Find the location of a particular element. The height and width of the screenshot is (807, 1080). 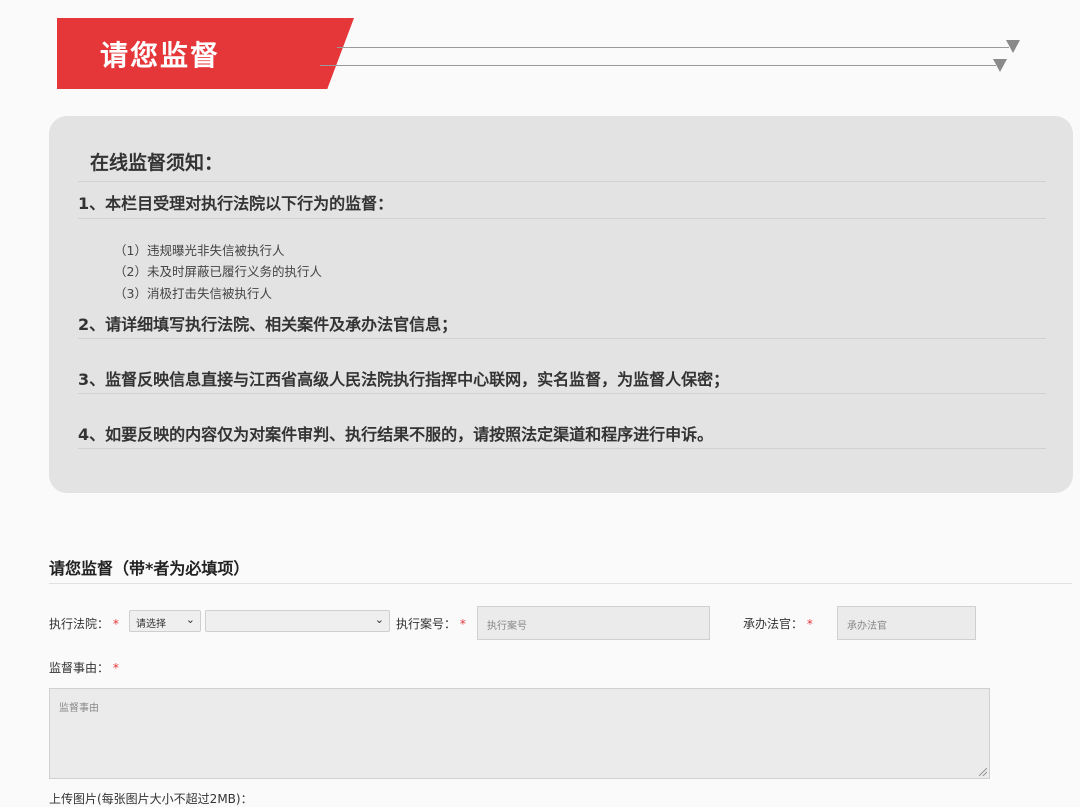

form-divider is located at coordinates (560, 583).